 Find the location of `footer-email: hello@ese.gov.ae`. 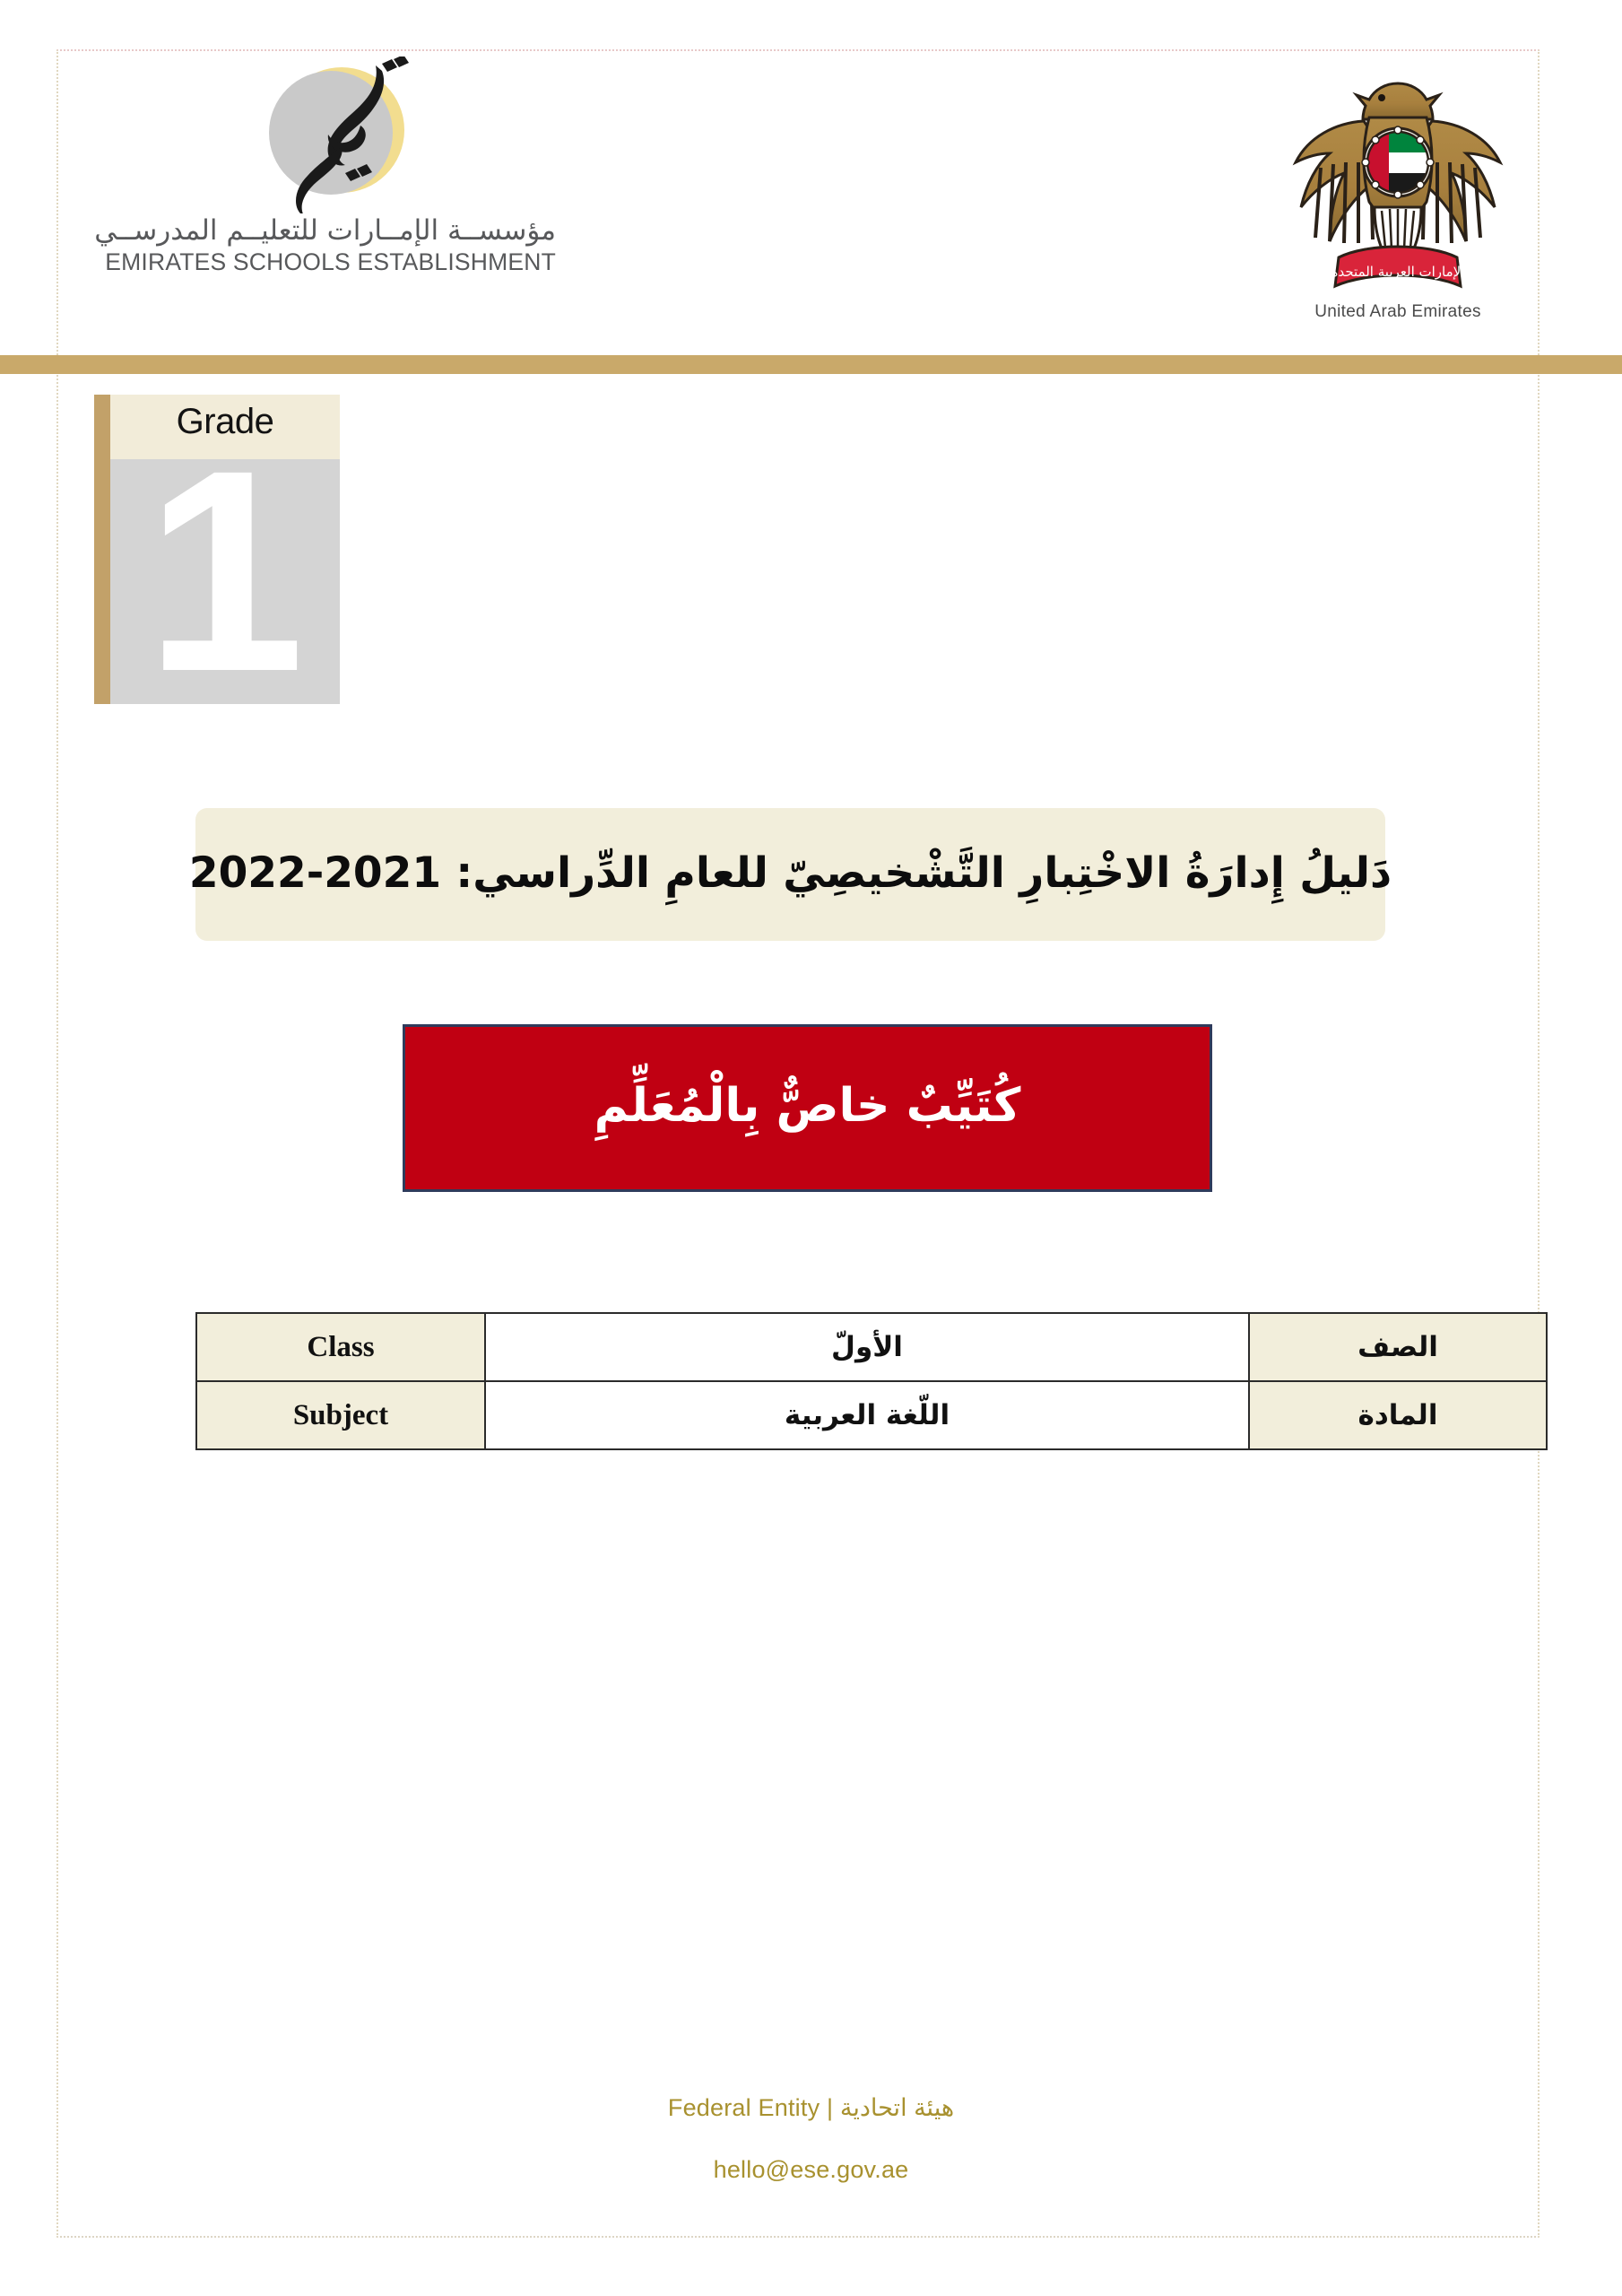

footer-email: hello@ese.gov.ae is located at coordinates (811, 2170).